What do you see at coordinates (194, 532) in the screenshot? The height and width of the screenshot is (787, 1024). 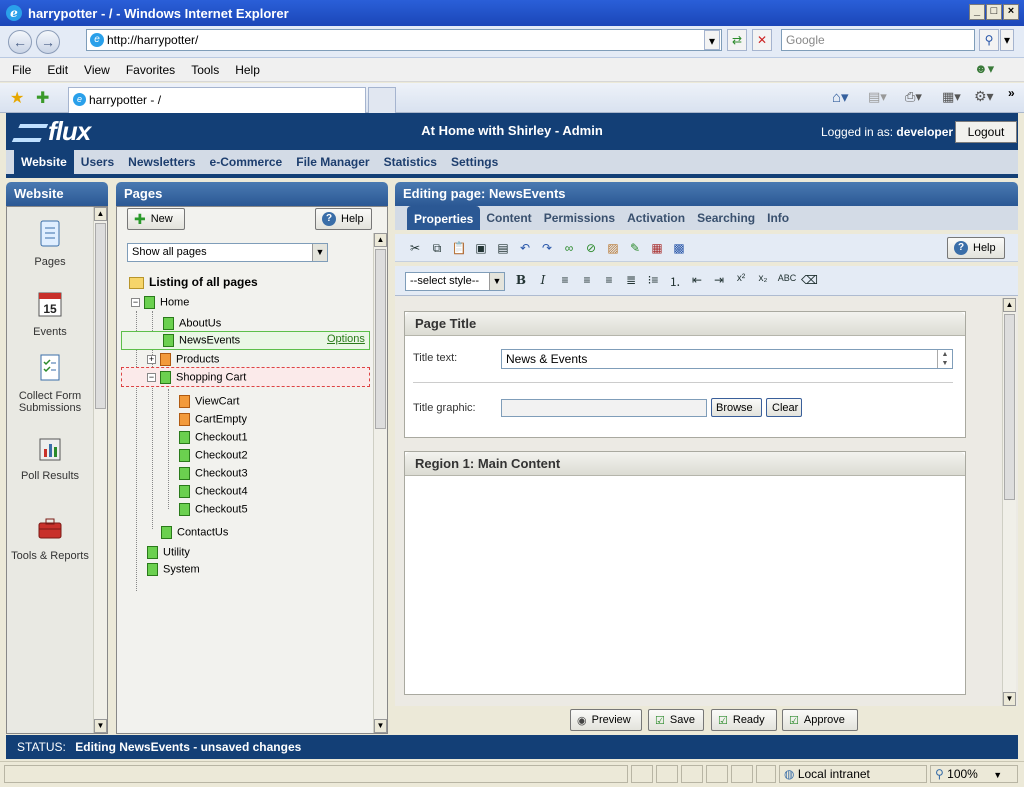 I see `tree-item-contactus: ContactUs` at bounding box center [194, 532].